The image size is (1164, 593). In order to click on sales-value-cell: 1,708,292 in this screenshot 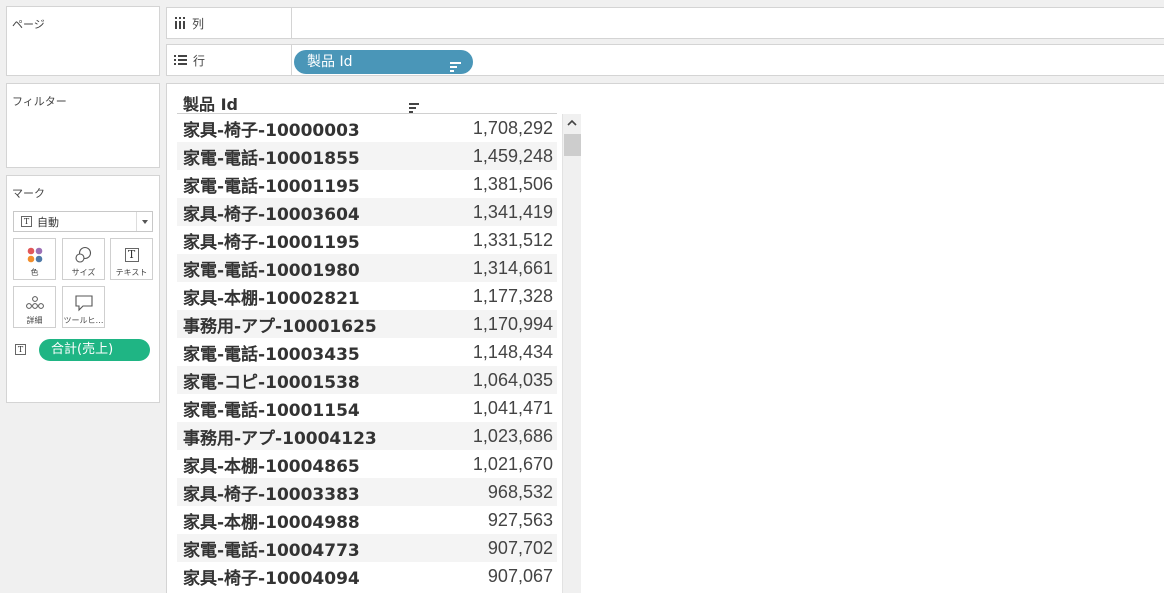, I will do `click(515, 128)`.